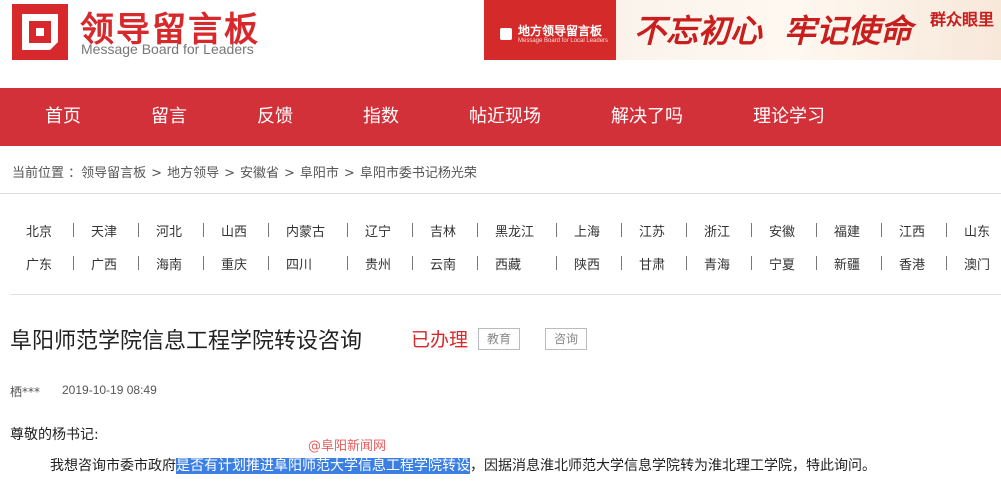 The image size is (1001, 490). Describe the element at coordinates (234, 230) in the screenshot. I see `province-link: 山西` at that location.